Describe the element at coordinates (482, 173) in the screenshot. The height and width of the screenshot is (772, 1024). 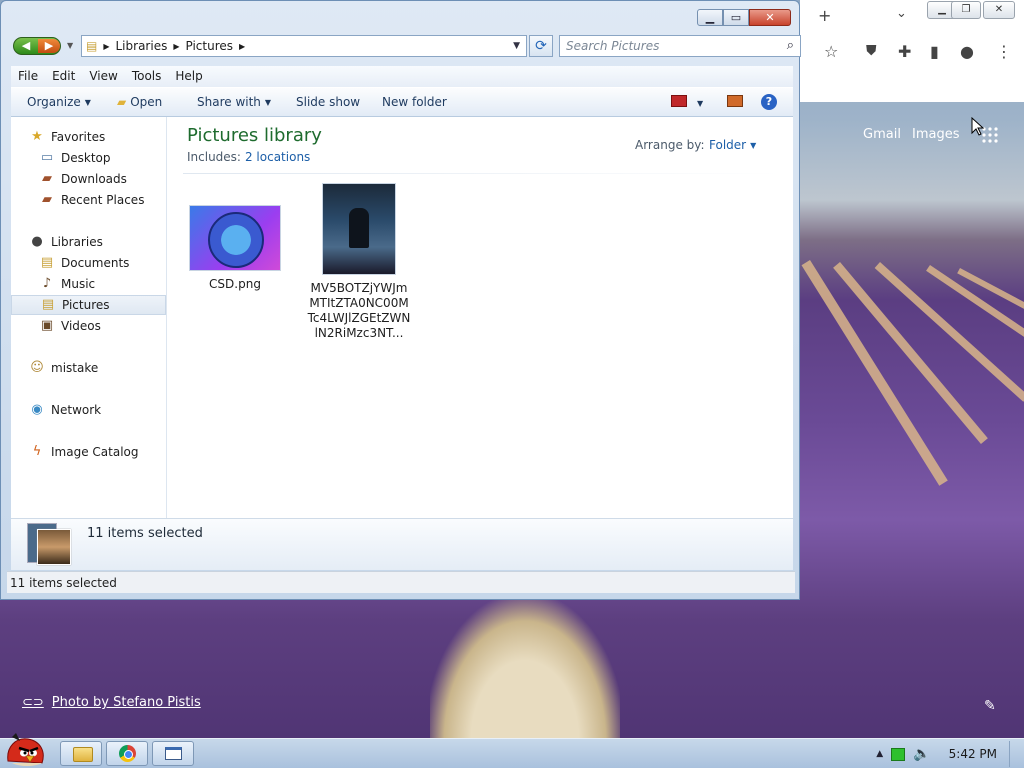
I see `header-divider` at that location.